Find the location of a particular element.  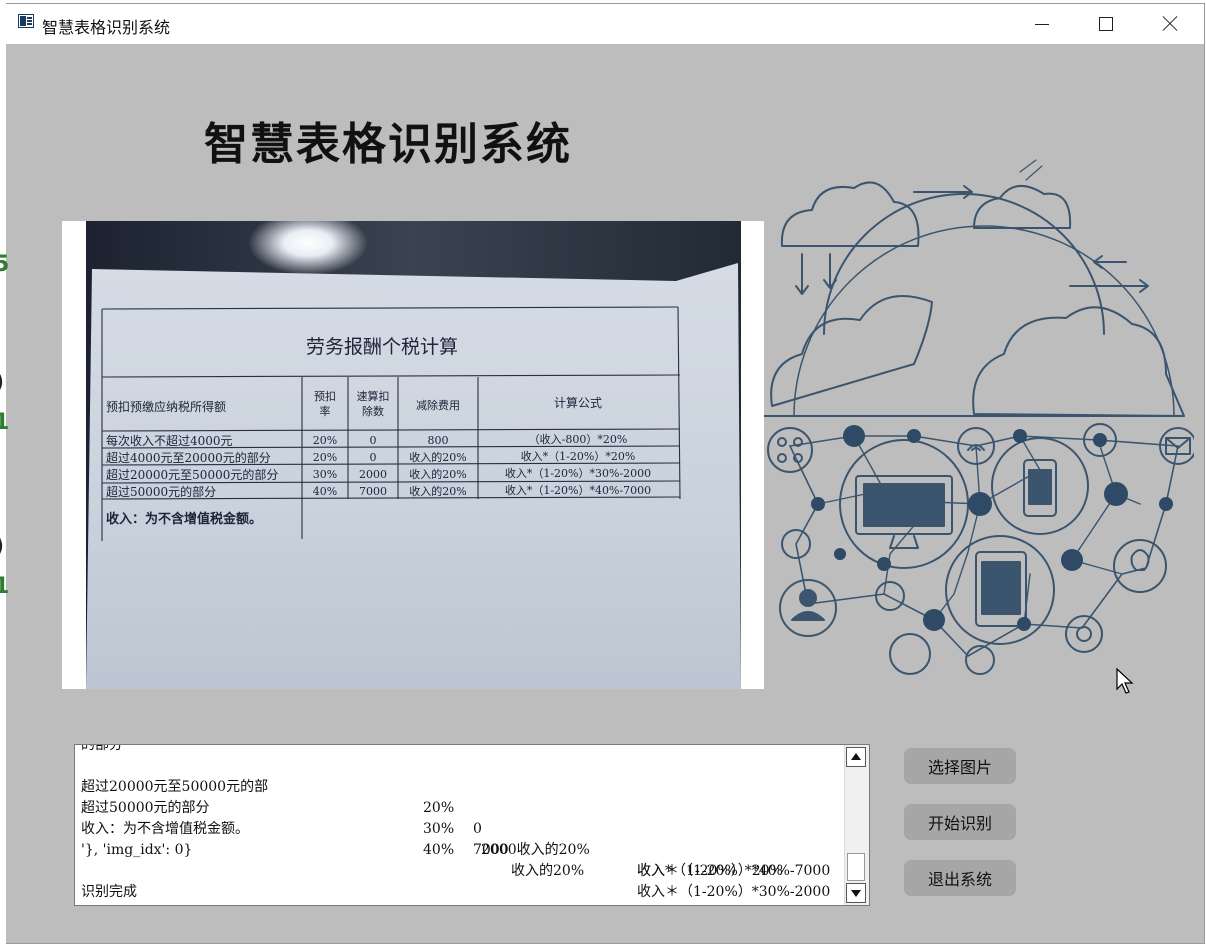

photo-header-formula: 计算公式 is located at coordinates (578, 402).